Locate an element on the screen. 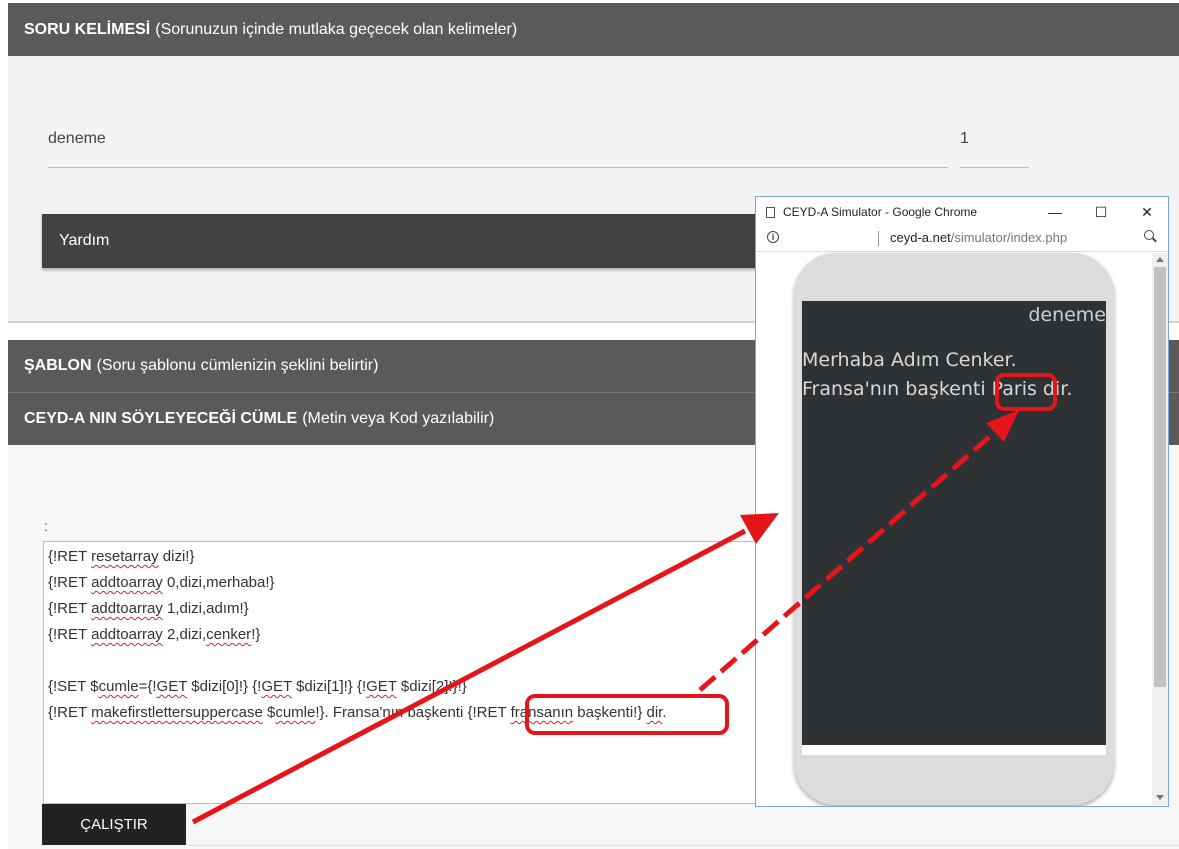 The width and height of the screenshot is (1179, 849). answer-highlight-box is located at coordinates (1026, 392).